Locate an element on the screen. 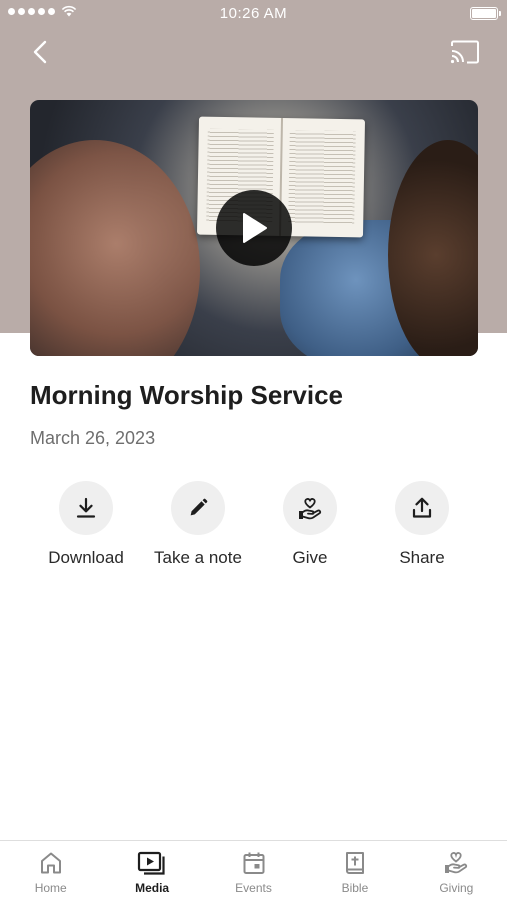 This screenshot has height=900, width=507. tab-giving: Giving is located at coordinates (456, 870).